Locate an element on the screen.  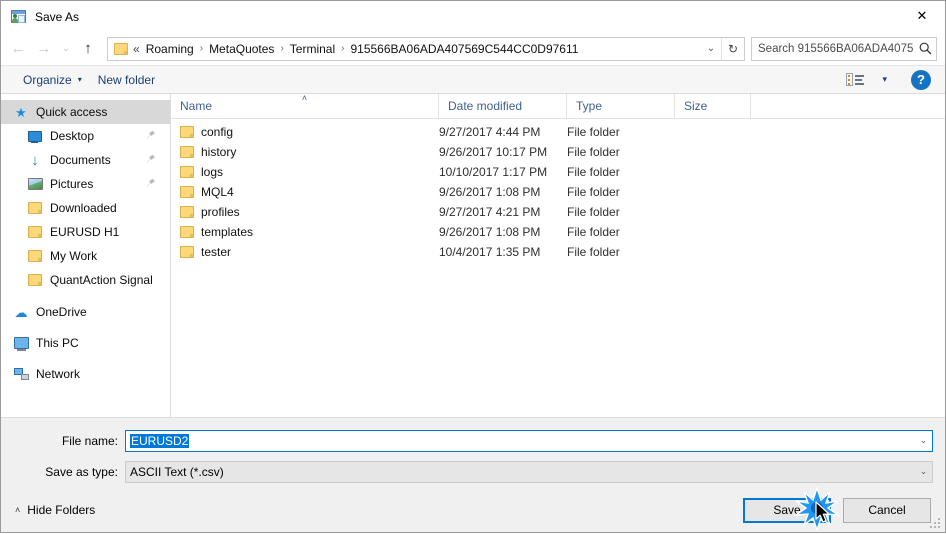
refresh-icon: ↻ is located at coordinates (732, 48).